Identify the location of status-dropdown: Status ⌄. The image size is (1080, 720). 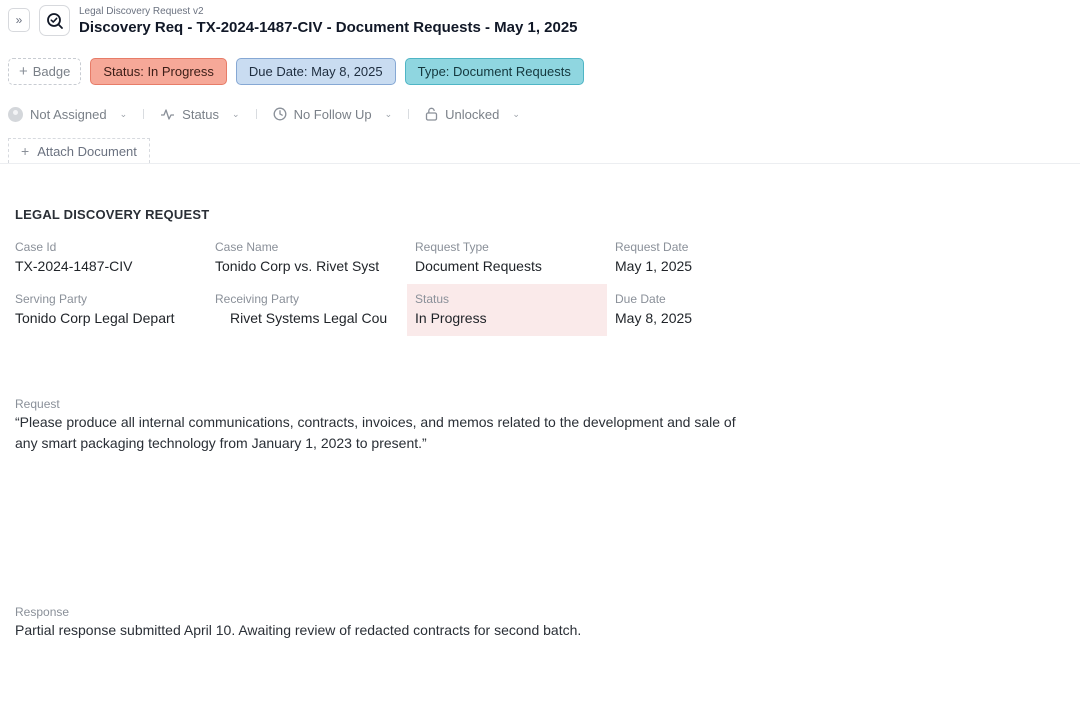
(200, 114).